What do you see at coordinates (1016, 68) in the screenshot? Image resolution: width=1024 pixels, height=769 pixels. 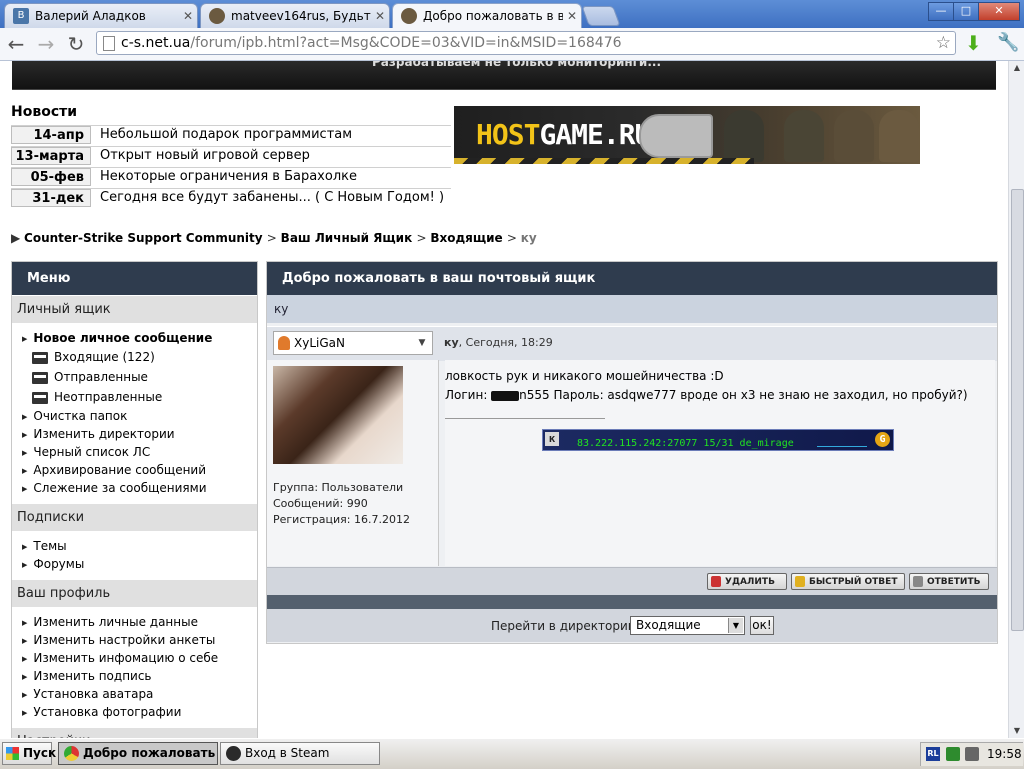 I see `scroll-up-arrow-icon: ▲` at bounding box center [1016, 68].